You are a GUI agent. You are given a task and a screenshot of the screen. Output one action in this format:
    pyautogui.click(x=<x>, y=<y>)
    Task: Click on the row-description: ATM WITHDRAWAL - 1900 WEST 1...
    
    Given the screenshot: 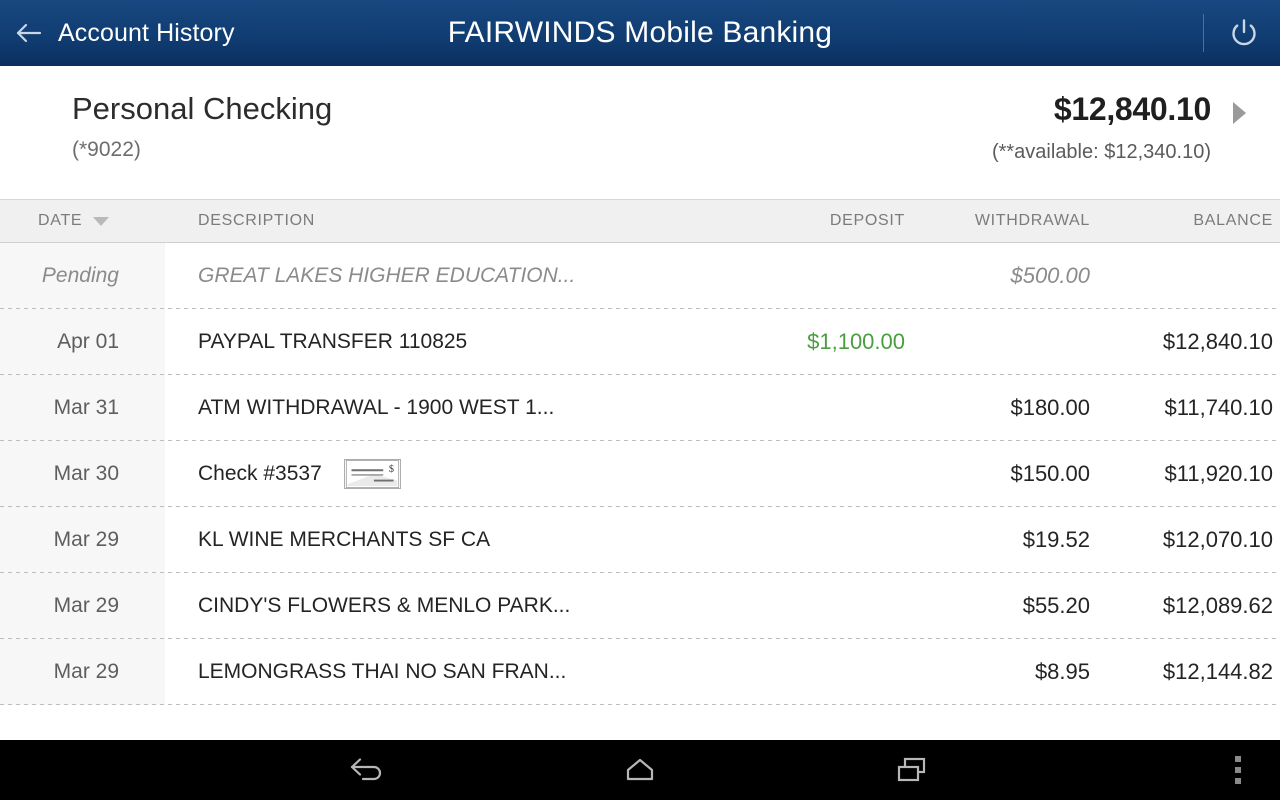 What is the action you would take?
    pyautogui.click(x=437, y=408)
    